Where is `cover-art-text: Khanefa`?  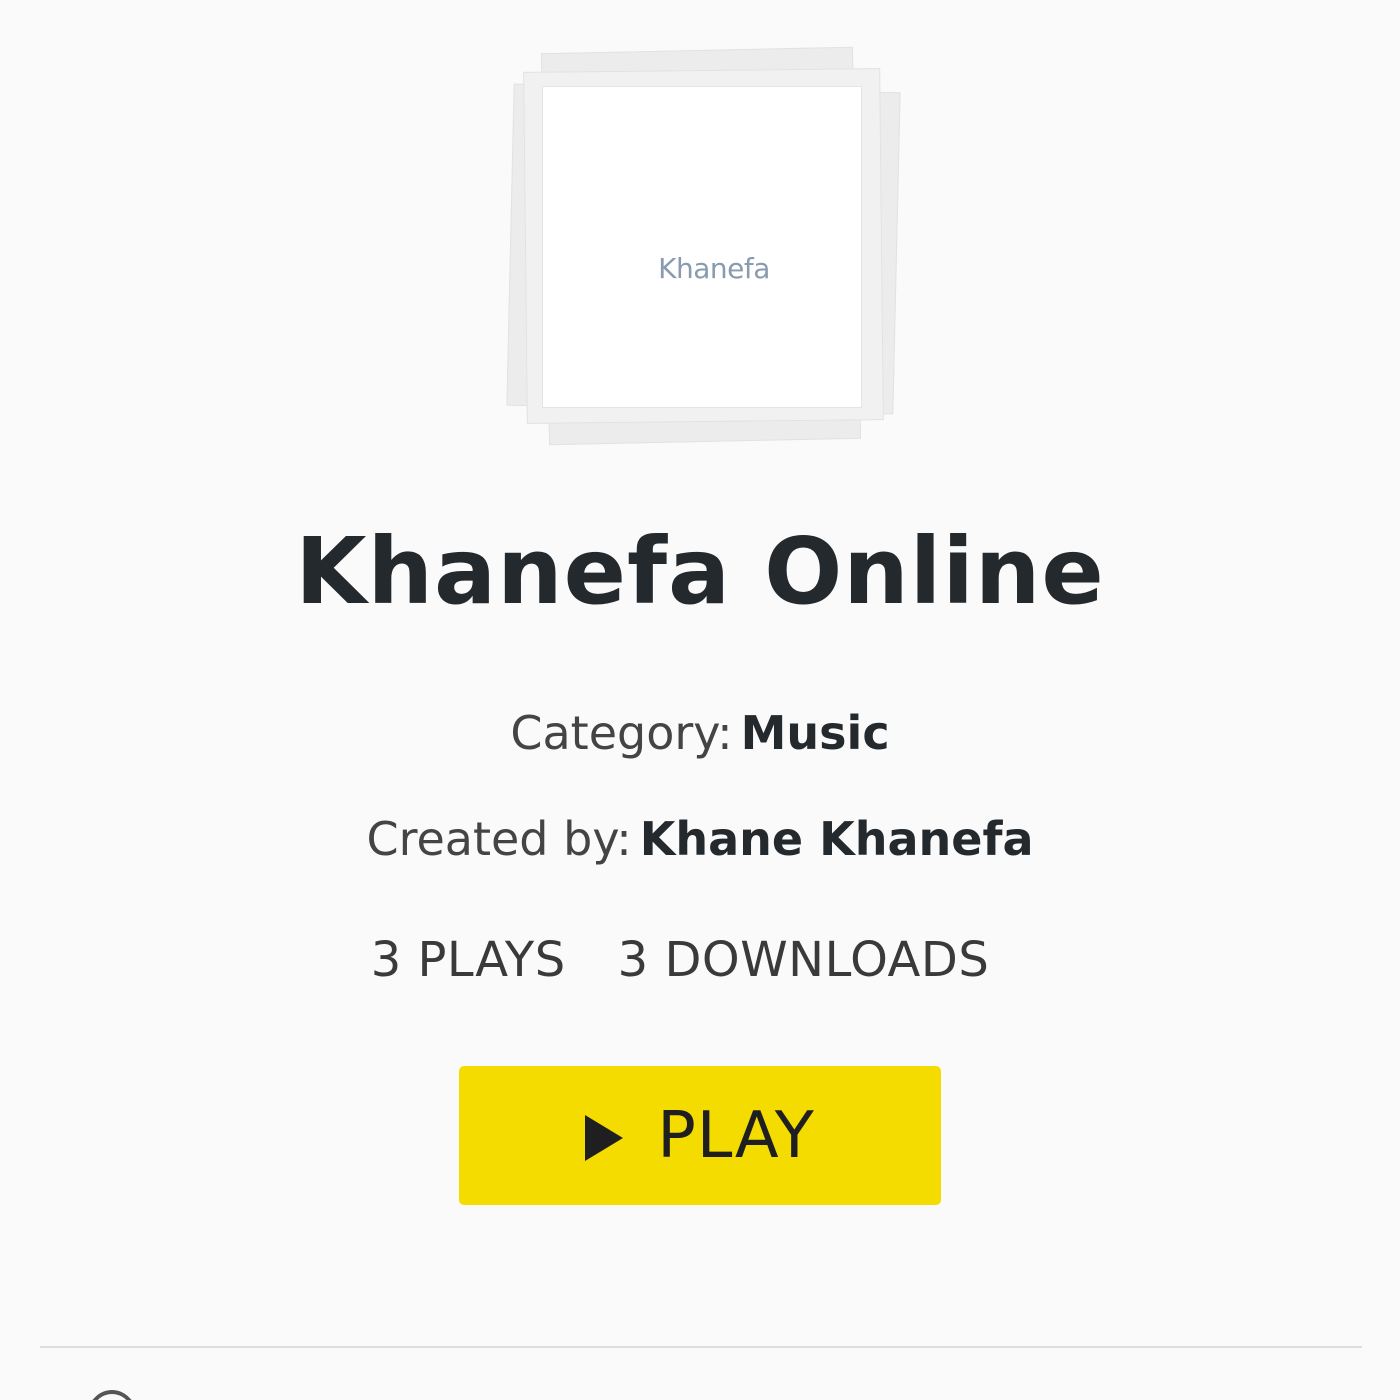 cover-art-text: Khanefa is located at coordinates (714, 268).